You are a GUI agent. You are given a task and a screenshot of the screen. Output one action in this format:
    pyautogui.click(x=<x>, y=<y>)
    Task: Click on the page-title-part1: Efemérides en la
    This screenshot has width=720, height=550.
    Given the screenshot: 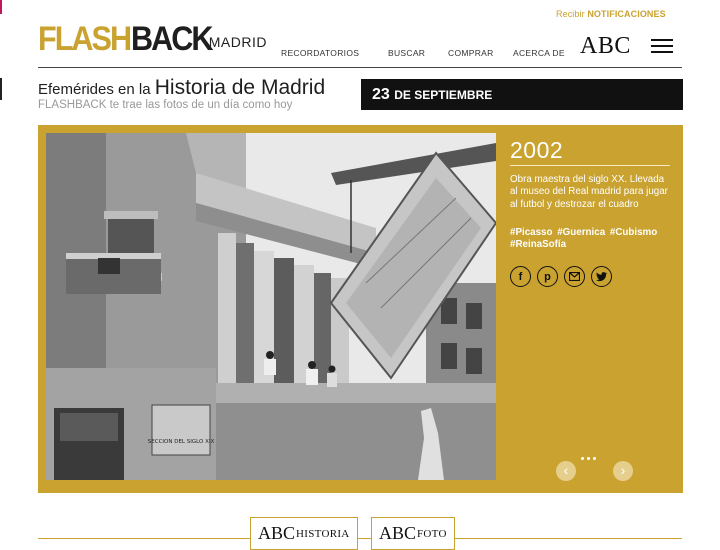 What is the action you would take?
    pyautogui.click(x=94, y=89)
    